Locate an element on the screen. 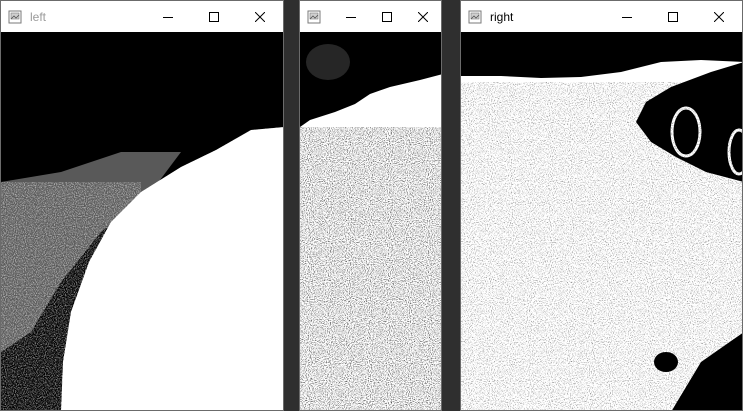  titlebar-middle is located at coordinates (370, 16).